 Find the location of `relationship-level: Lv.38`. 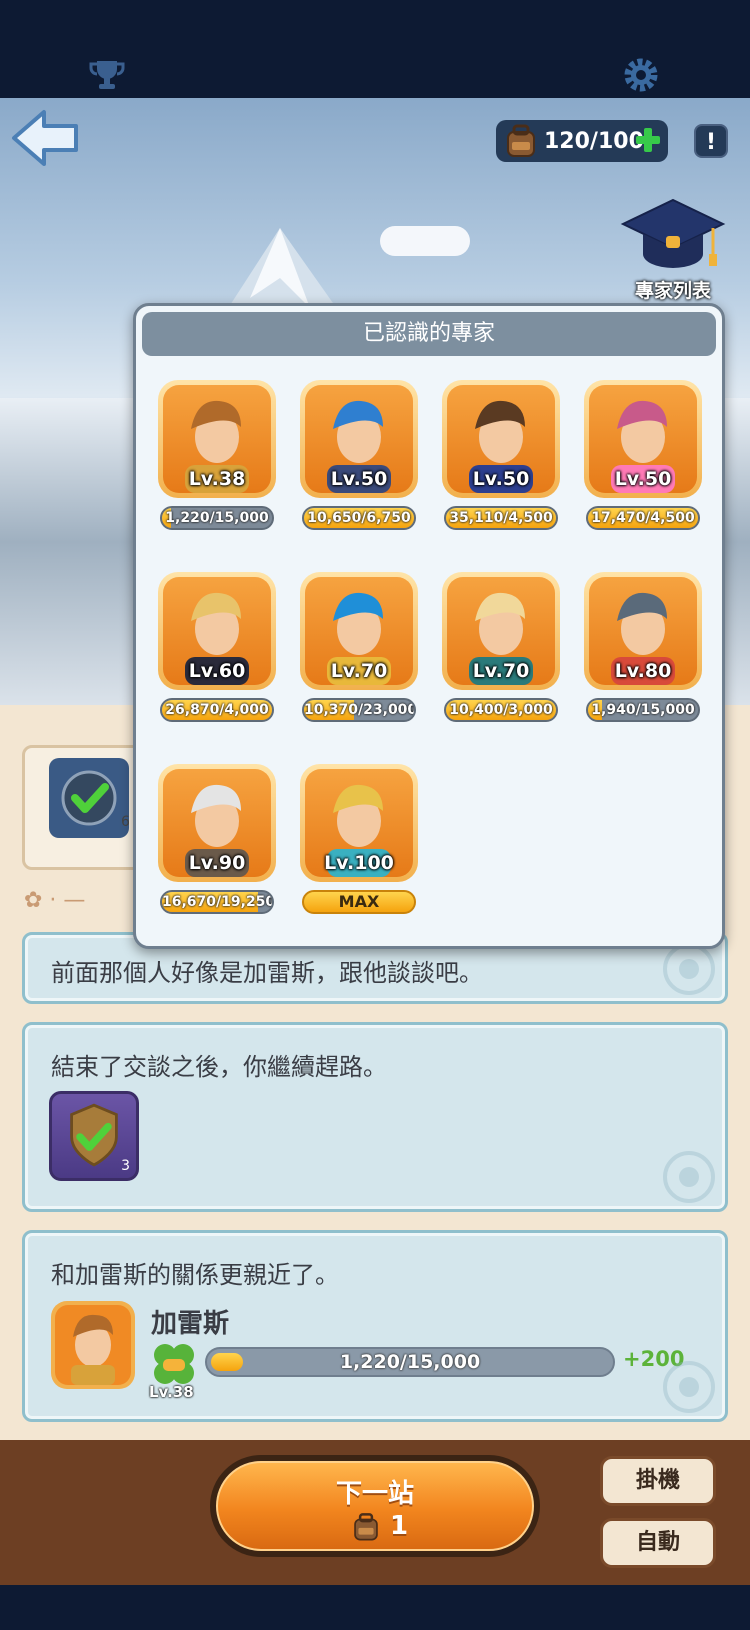

relationship-level: Lv.38 is located at coordinates (171, 1392).